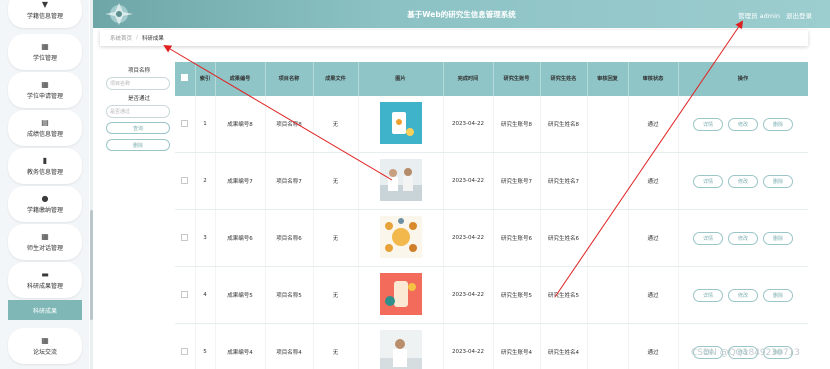  I want to click on breadcrumb-home-link: 系统首页, so click(121, 38).